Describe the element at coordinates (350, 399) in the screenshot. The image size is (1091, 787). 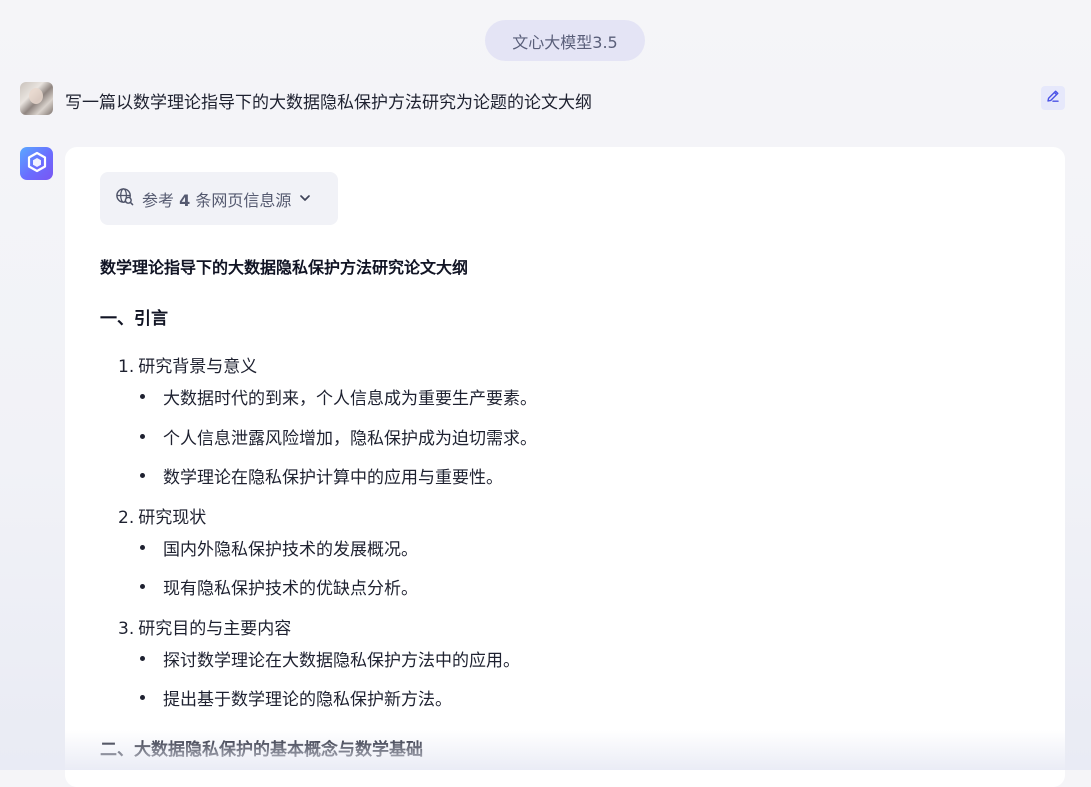
I see `bullet-text: 大数据时代的到来，个人信息成为重要生产要素。` at that location.